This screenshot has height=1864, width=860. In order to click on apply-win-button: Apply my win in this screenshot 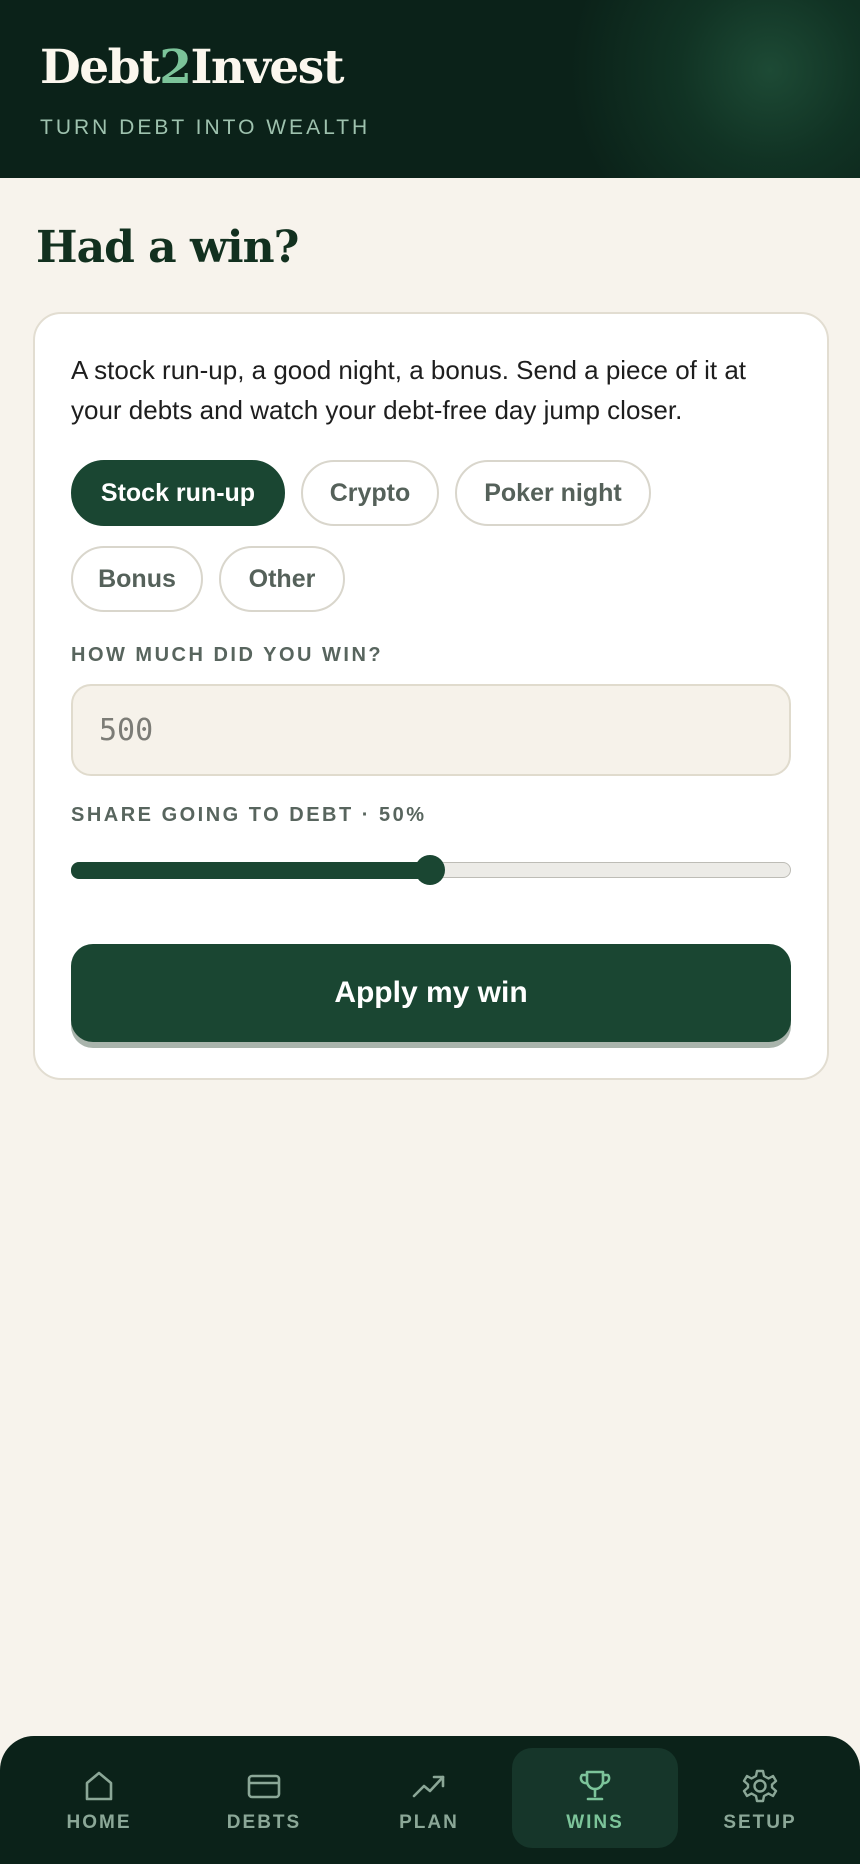, I will do `click(431, 993)`.